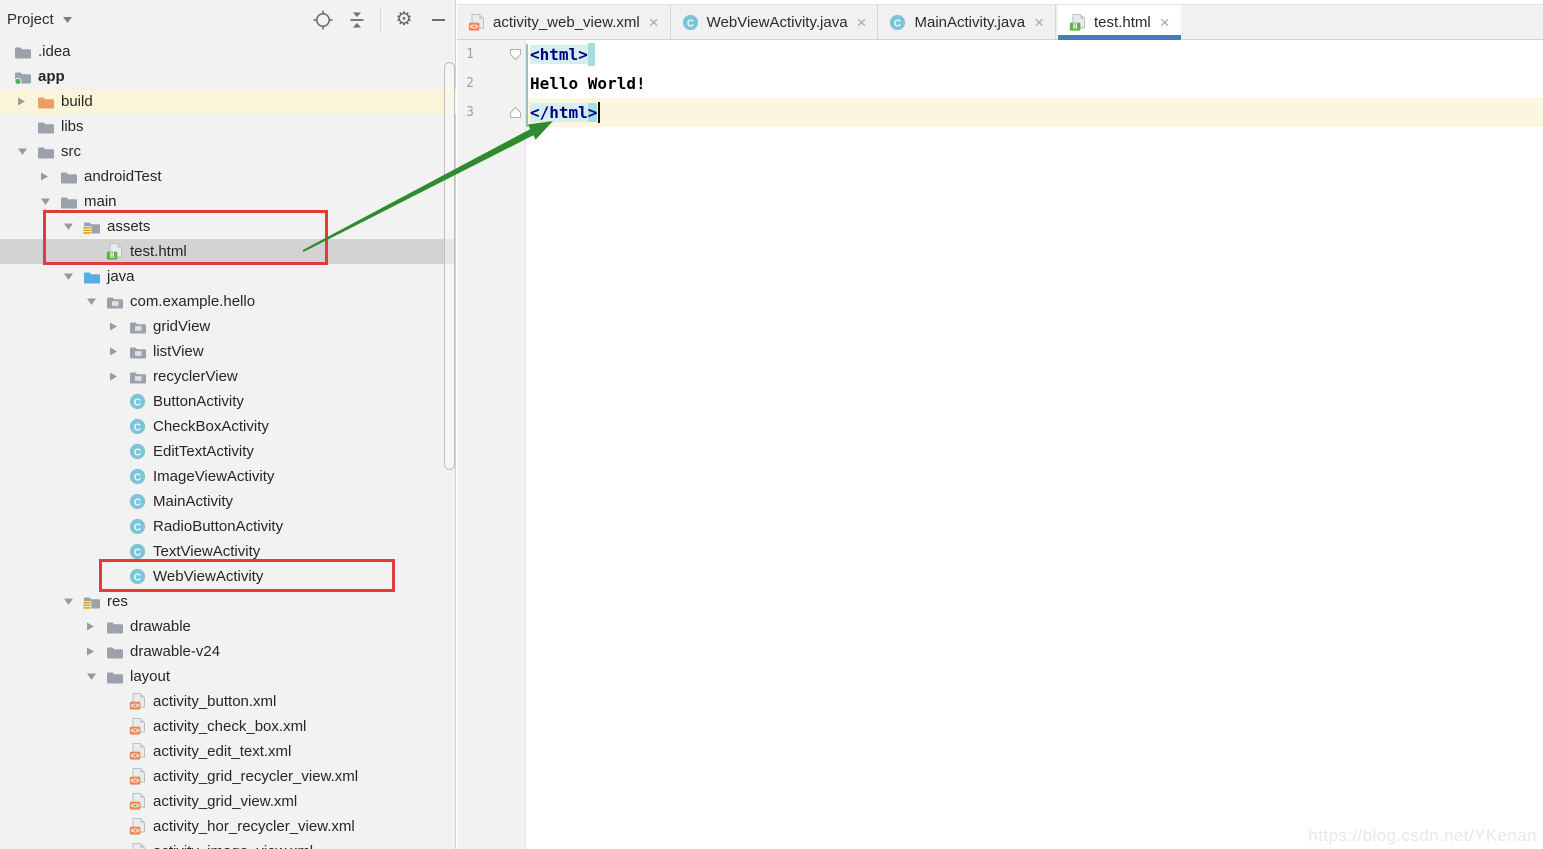  What do you see at coordinates (129, 226) in the screenshot?
I see `tree-item-label: assets` at bounding box center [129, 226].